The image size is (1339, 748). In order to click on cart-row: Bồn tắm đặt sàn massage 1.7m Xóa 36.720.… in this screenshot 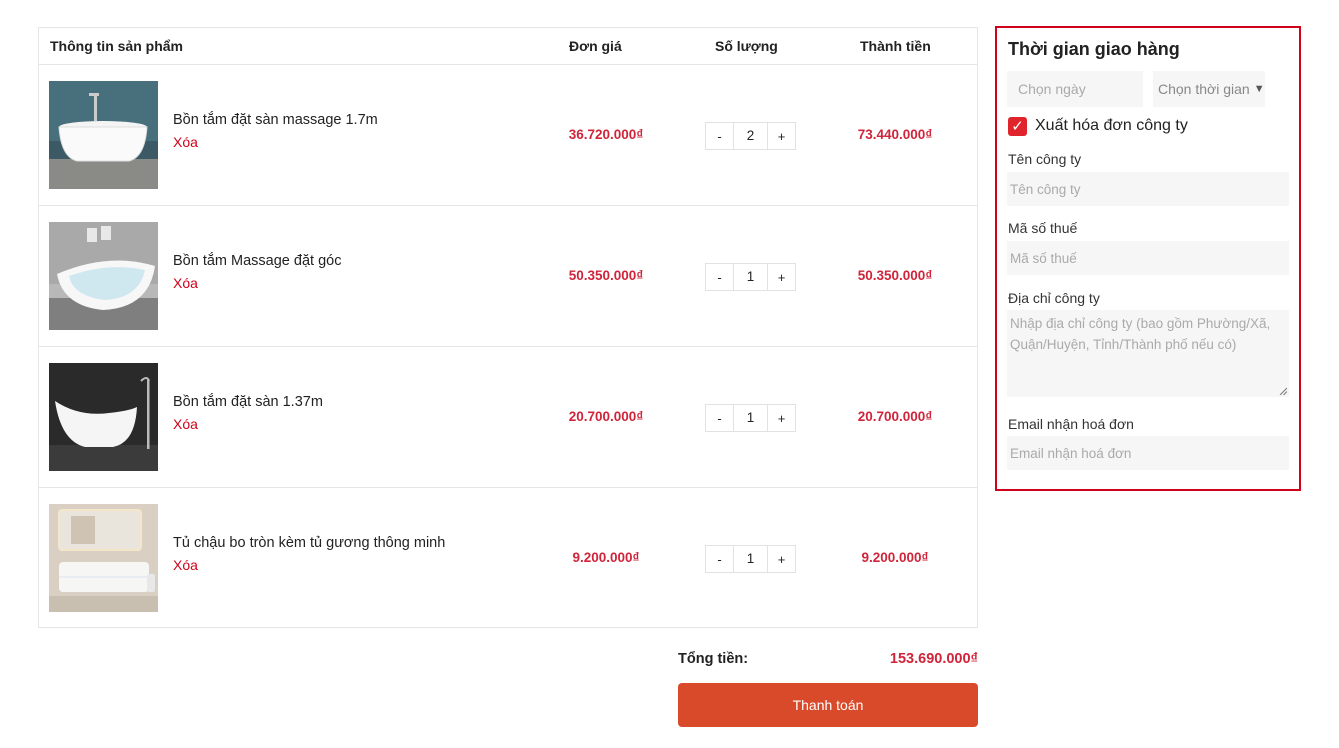, I will do `click(508, 135)`.